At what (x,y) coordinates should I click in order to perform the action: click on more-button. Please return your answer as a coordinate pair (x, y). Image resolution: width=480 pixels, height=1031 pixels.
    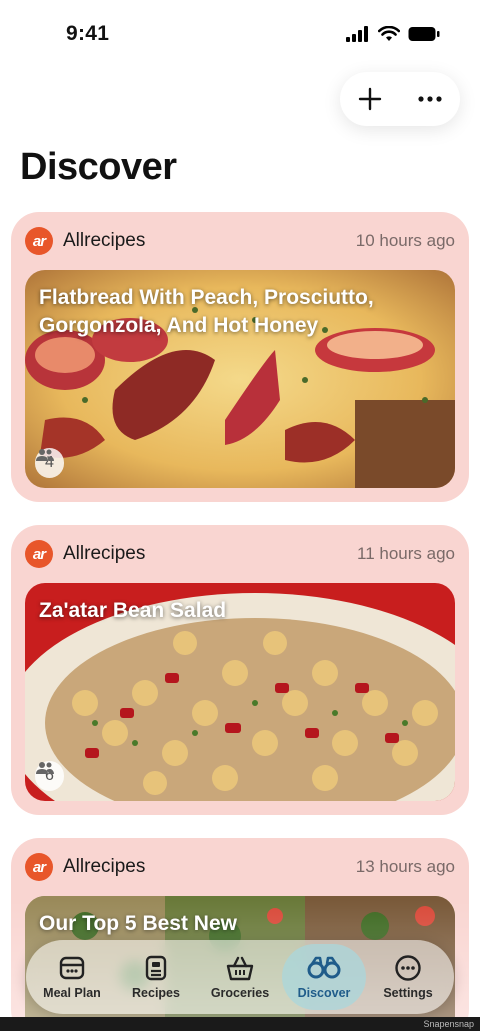
    Looking at the image, I should click on (430, 99).